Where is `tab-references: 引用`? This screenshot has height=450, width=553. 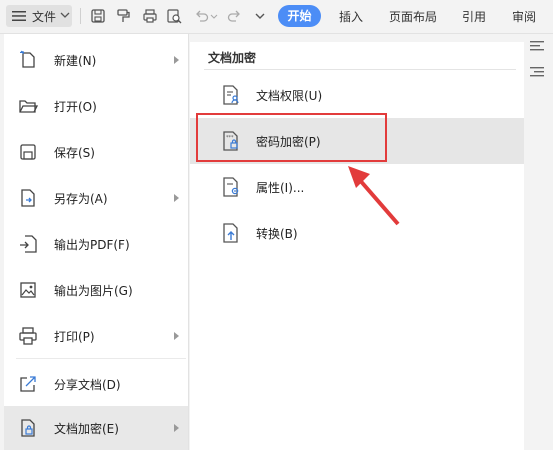 tab-references: 引用 is located at coordinates (474, 16).